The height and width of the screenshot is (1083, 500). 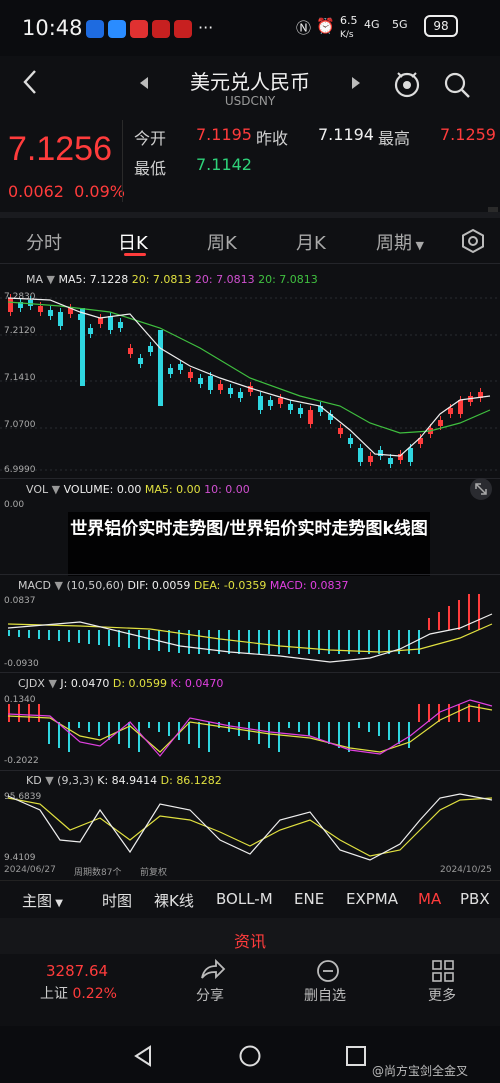 I want to click on share-button, so click(x=212, y=970).